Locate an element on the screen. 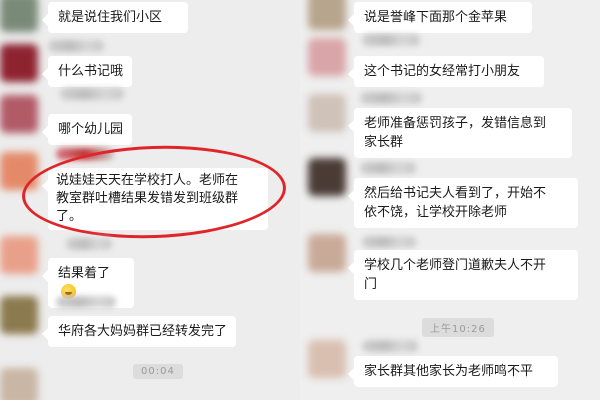 The image size is (600, 400). message-bubble: 然后给书记夫人看到了，开始不 依不饶，让学校开除老师 is located at coordinates (463, 203).